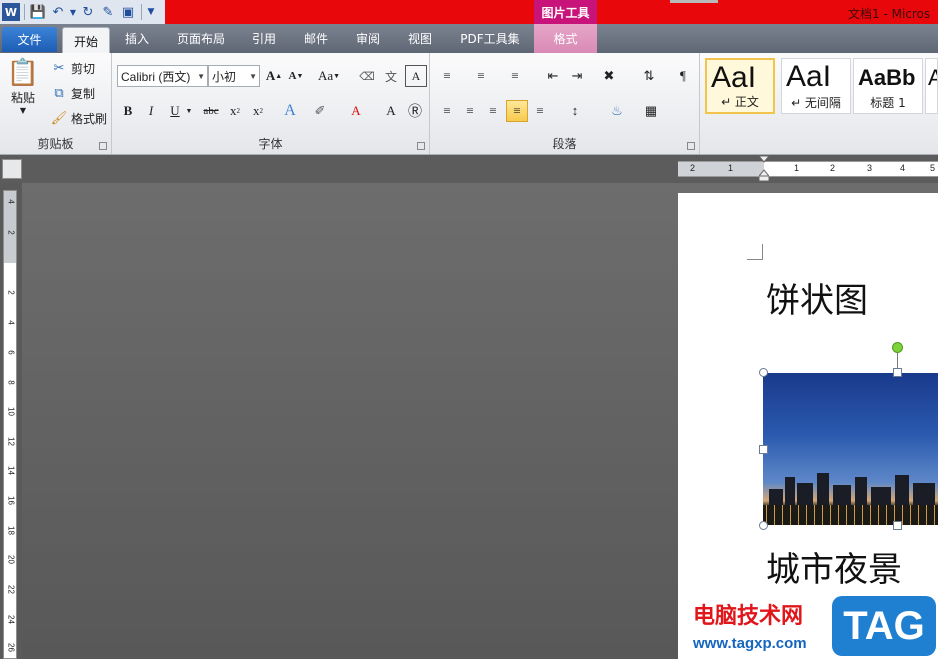 Image resolution: width=938 pixels, height=659 pixels. I want to click on decrease-indent-icon: ⇤, so click(553, 76).